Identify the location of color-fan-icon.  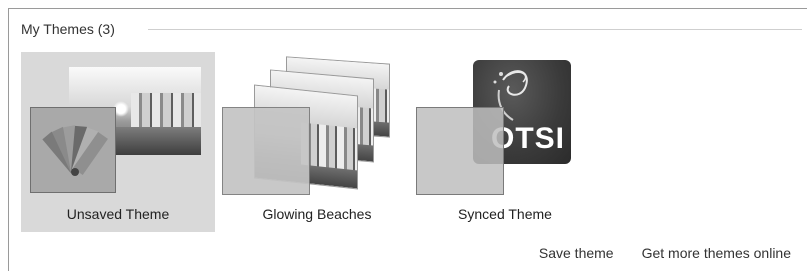
(75, 150).